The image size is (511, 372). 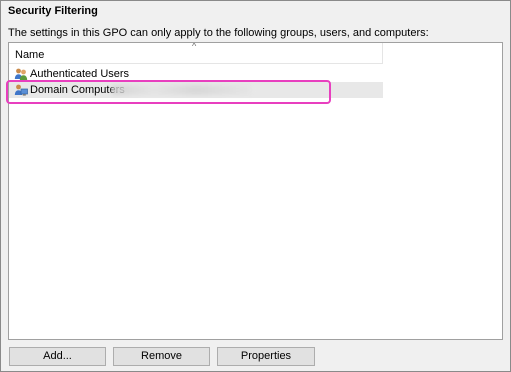 What do you see at coordinates (77, 90) in the screenshot?
I see `list-item-label: Domain Computers` at bounding box center [77, 90].